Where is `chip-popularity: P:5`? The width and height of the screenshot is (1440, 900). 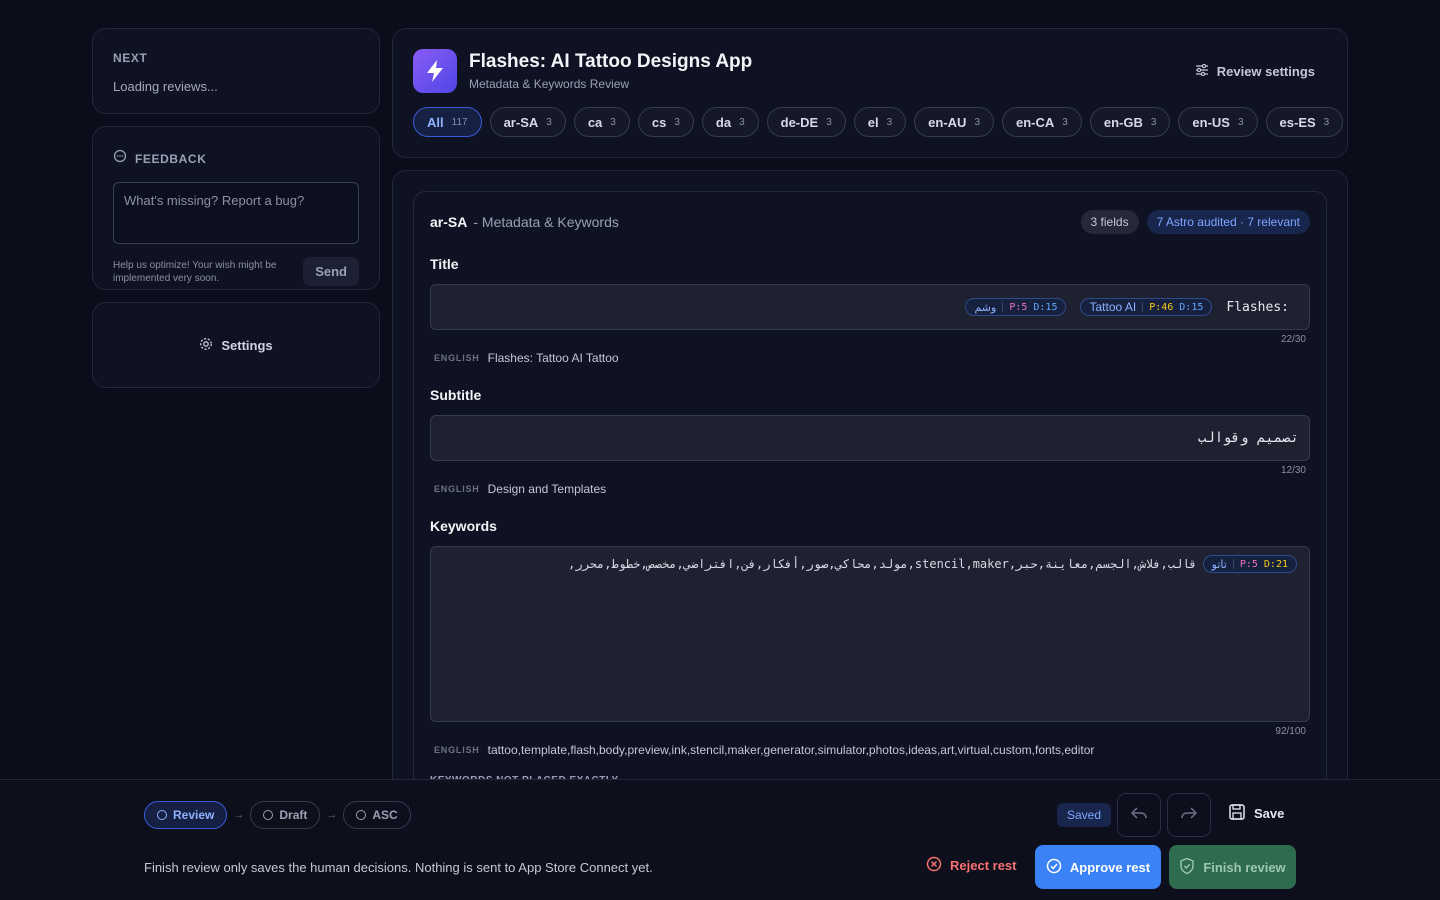
chip-popularity: P:5 is located at coordinates (1018, 307).